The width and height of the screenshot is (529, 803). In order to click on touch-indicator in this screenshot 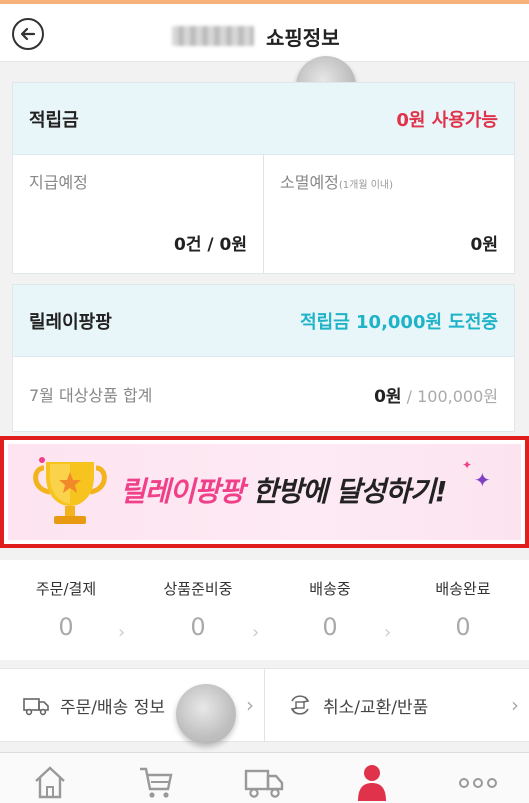, I will do `click(206, 714)`.